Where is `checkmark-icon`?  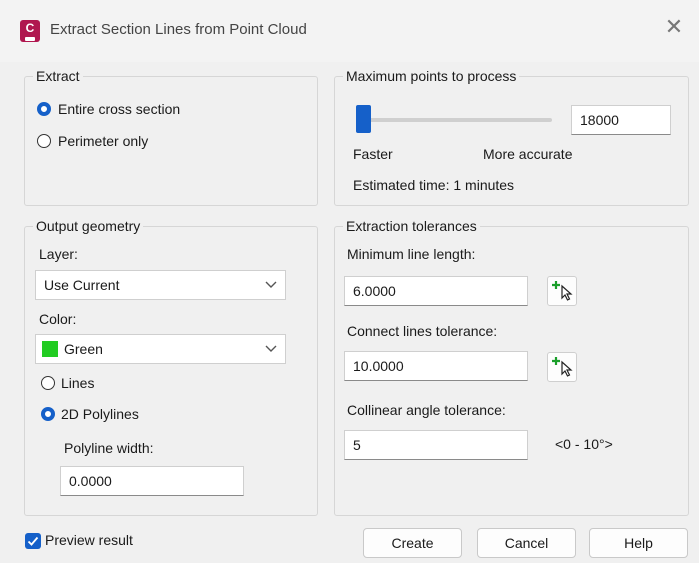 checkmark-icon is located at coordinates (33, 541).